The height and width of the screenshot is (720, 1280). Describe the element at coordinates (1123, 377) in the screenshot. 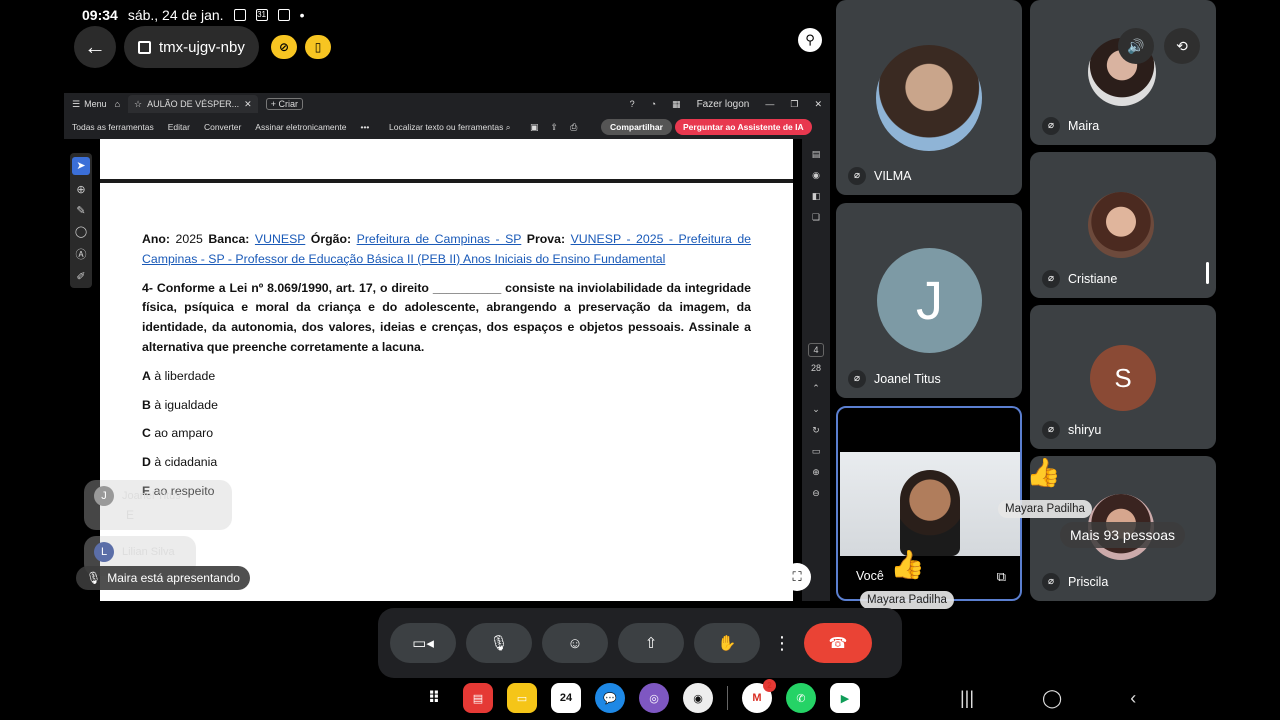

I see `participant-tile: S ⌀ shiryu` at that location.